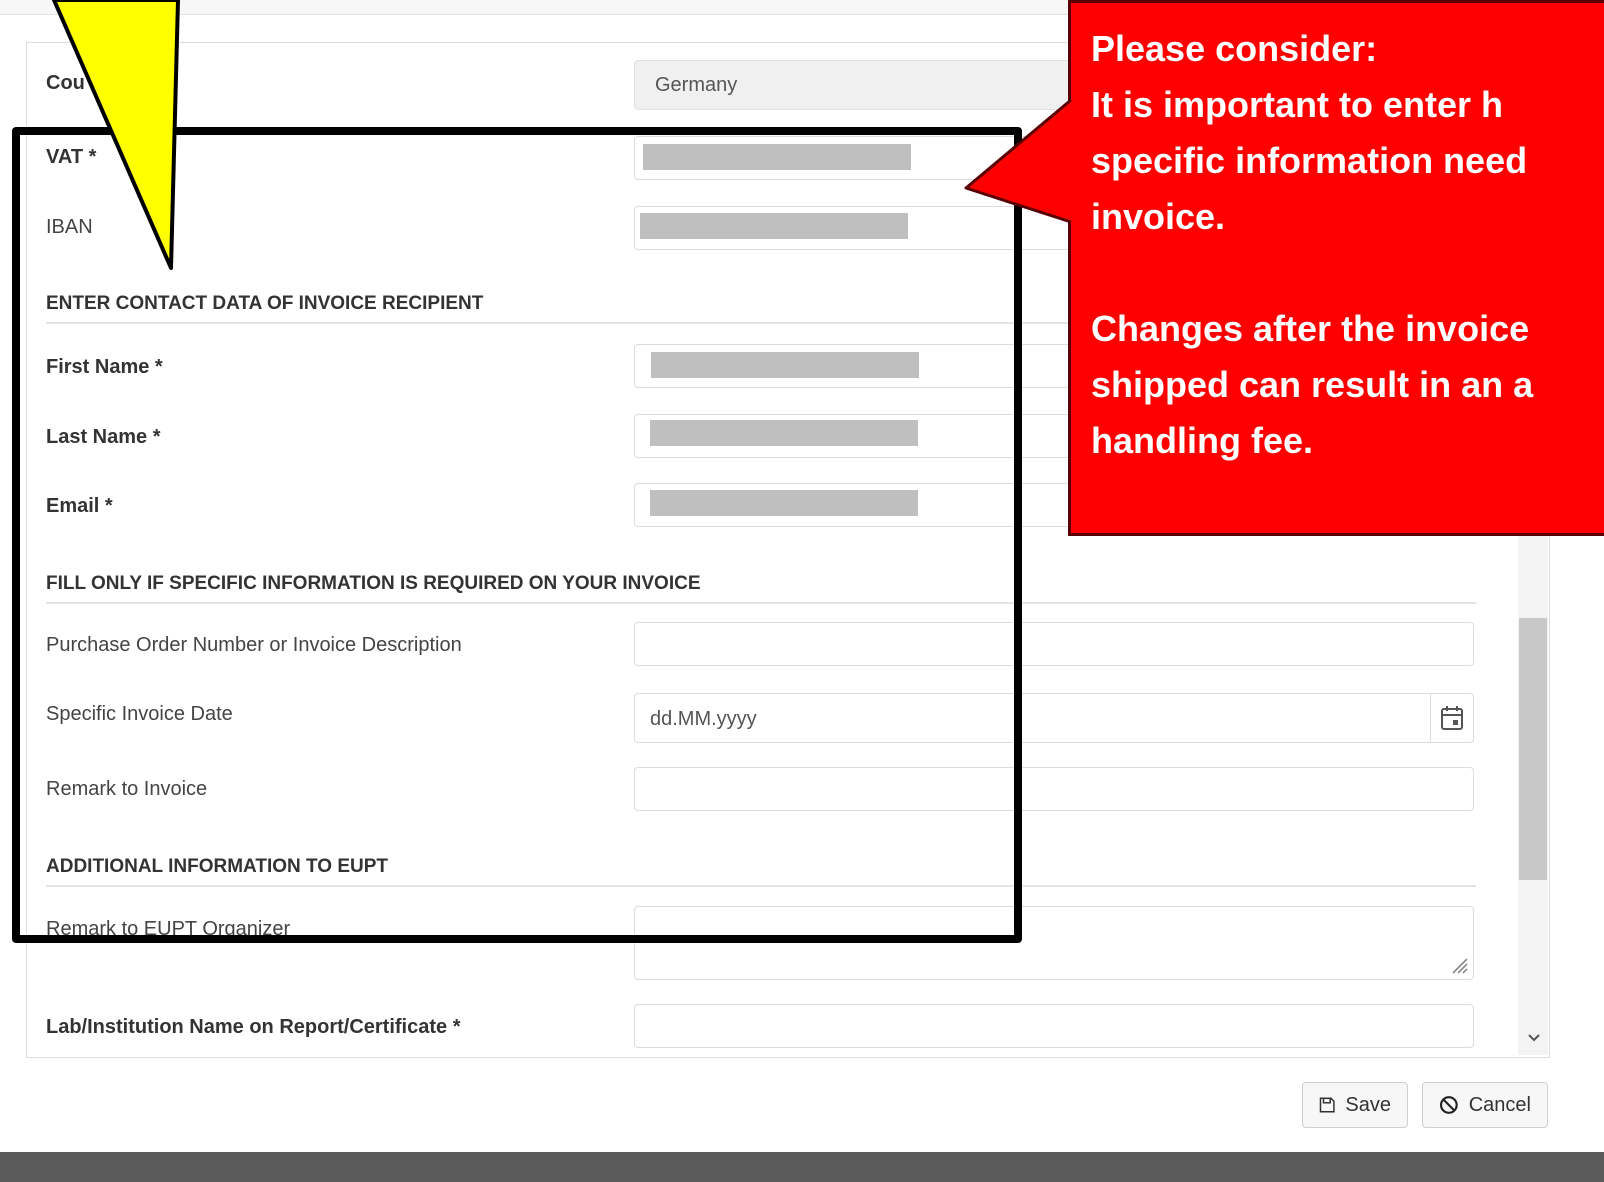 This screenshot has height=1182, width=1604. What do you see at coordinates (1054, 943) in the screenshot?
I see `remark-organizer-textarea` at bounding box center [1054, 943].